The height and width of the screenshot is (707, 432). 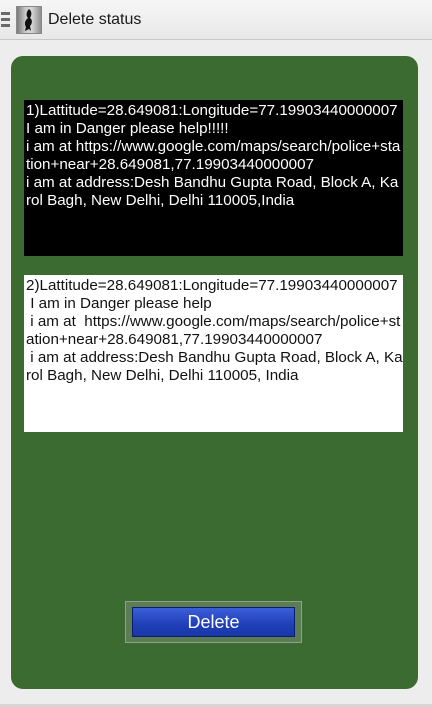 I want to click on app-logo-icon, so click(x=29, y=19).